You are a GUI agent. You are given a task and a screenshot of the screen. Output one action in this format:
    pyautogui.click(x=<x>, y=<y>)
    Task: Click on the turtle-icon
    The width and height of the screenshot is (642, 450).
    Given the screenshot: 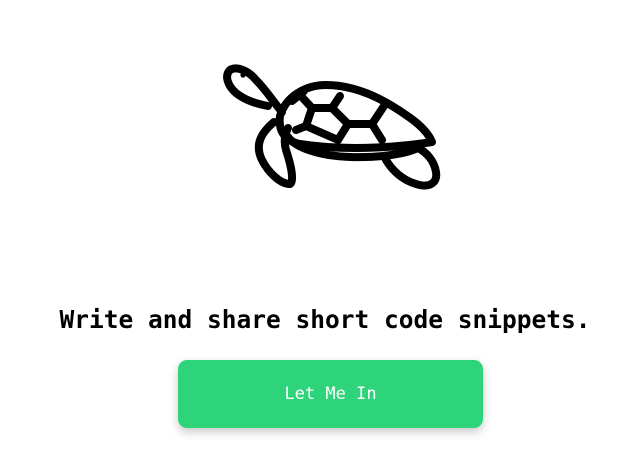 What is the action you would take?
    pyautogui.click(x=332, y=127)
    